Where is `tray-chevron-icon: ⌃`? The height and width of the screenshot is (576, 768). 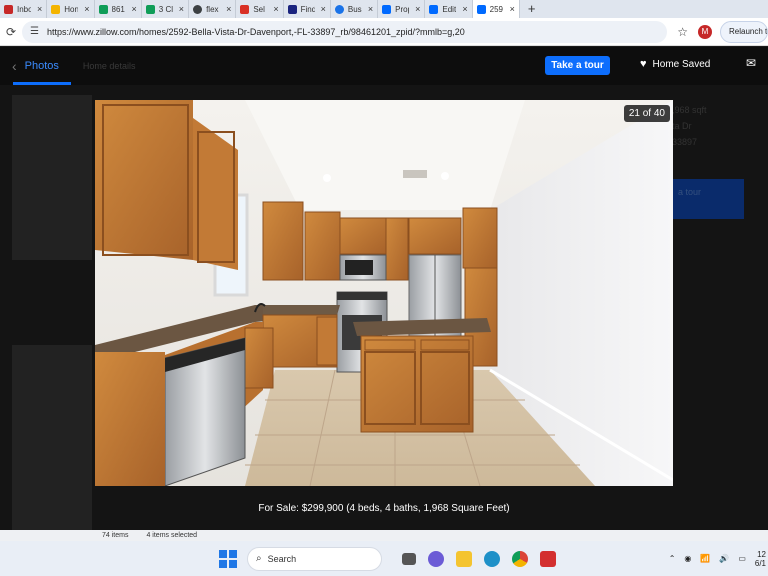
tray-chevron-icon: ⌃ is located at coordinates (672, 558).